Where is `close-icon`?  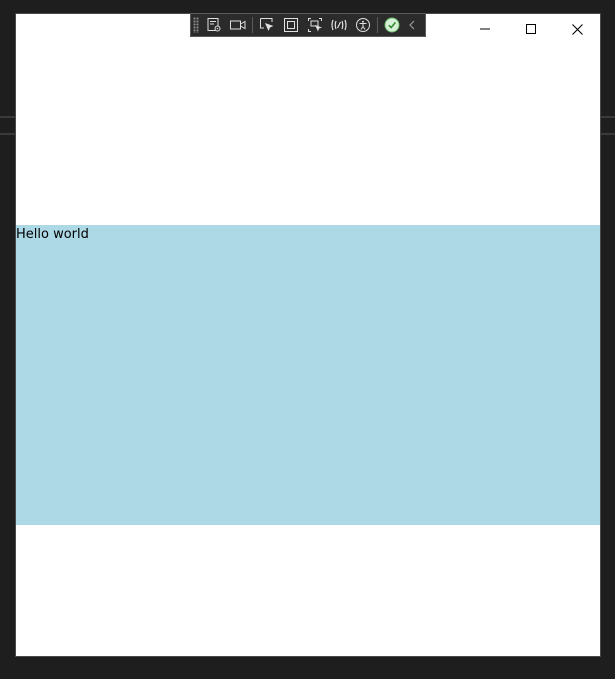
close-icon is located at coordinates (577, 29).